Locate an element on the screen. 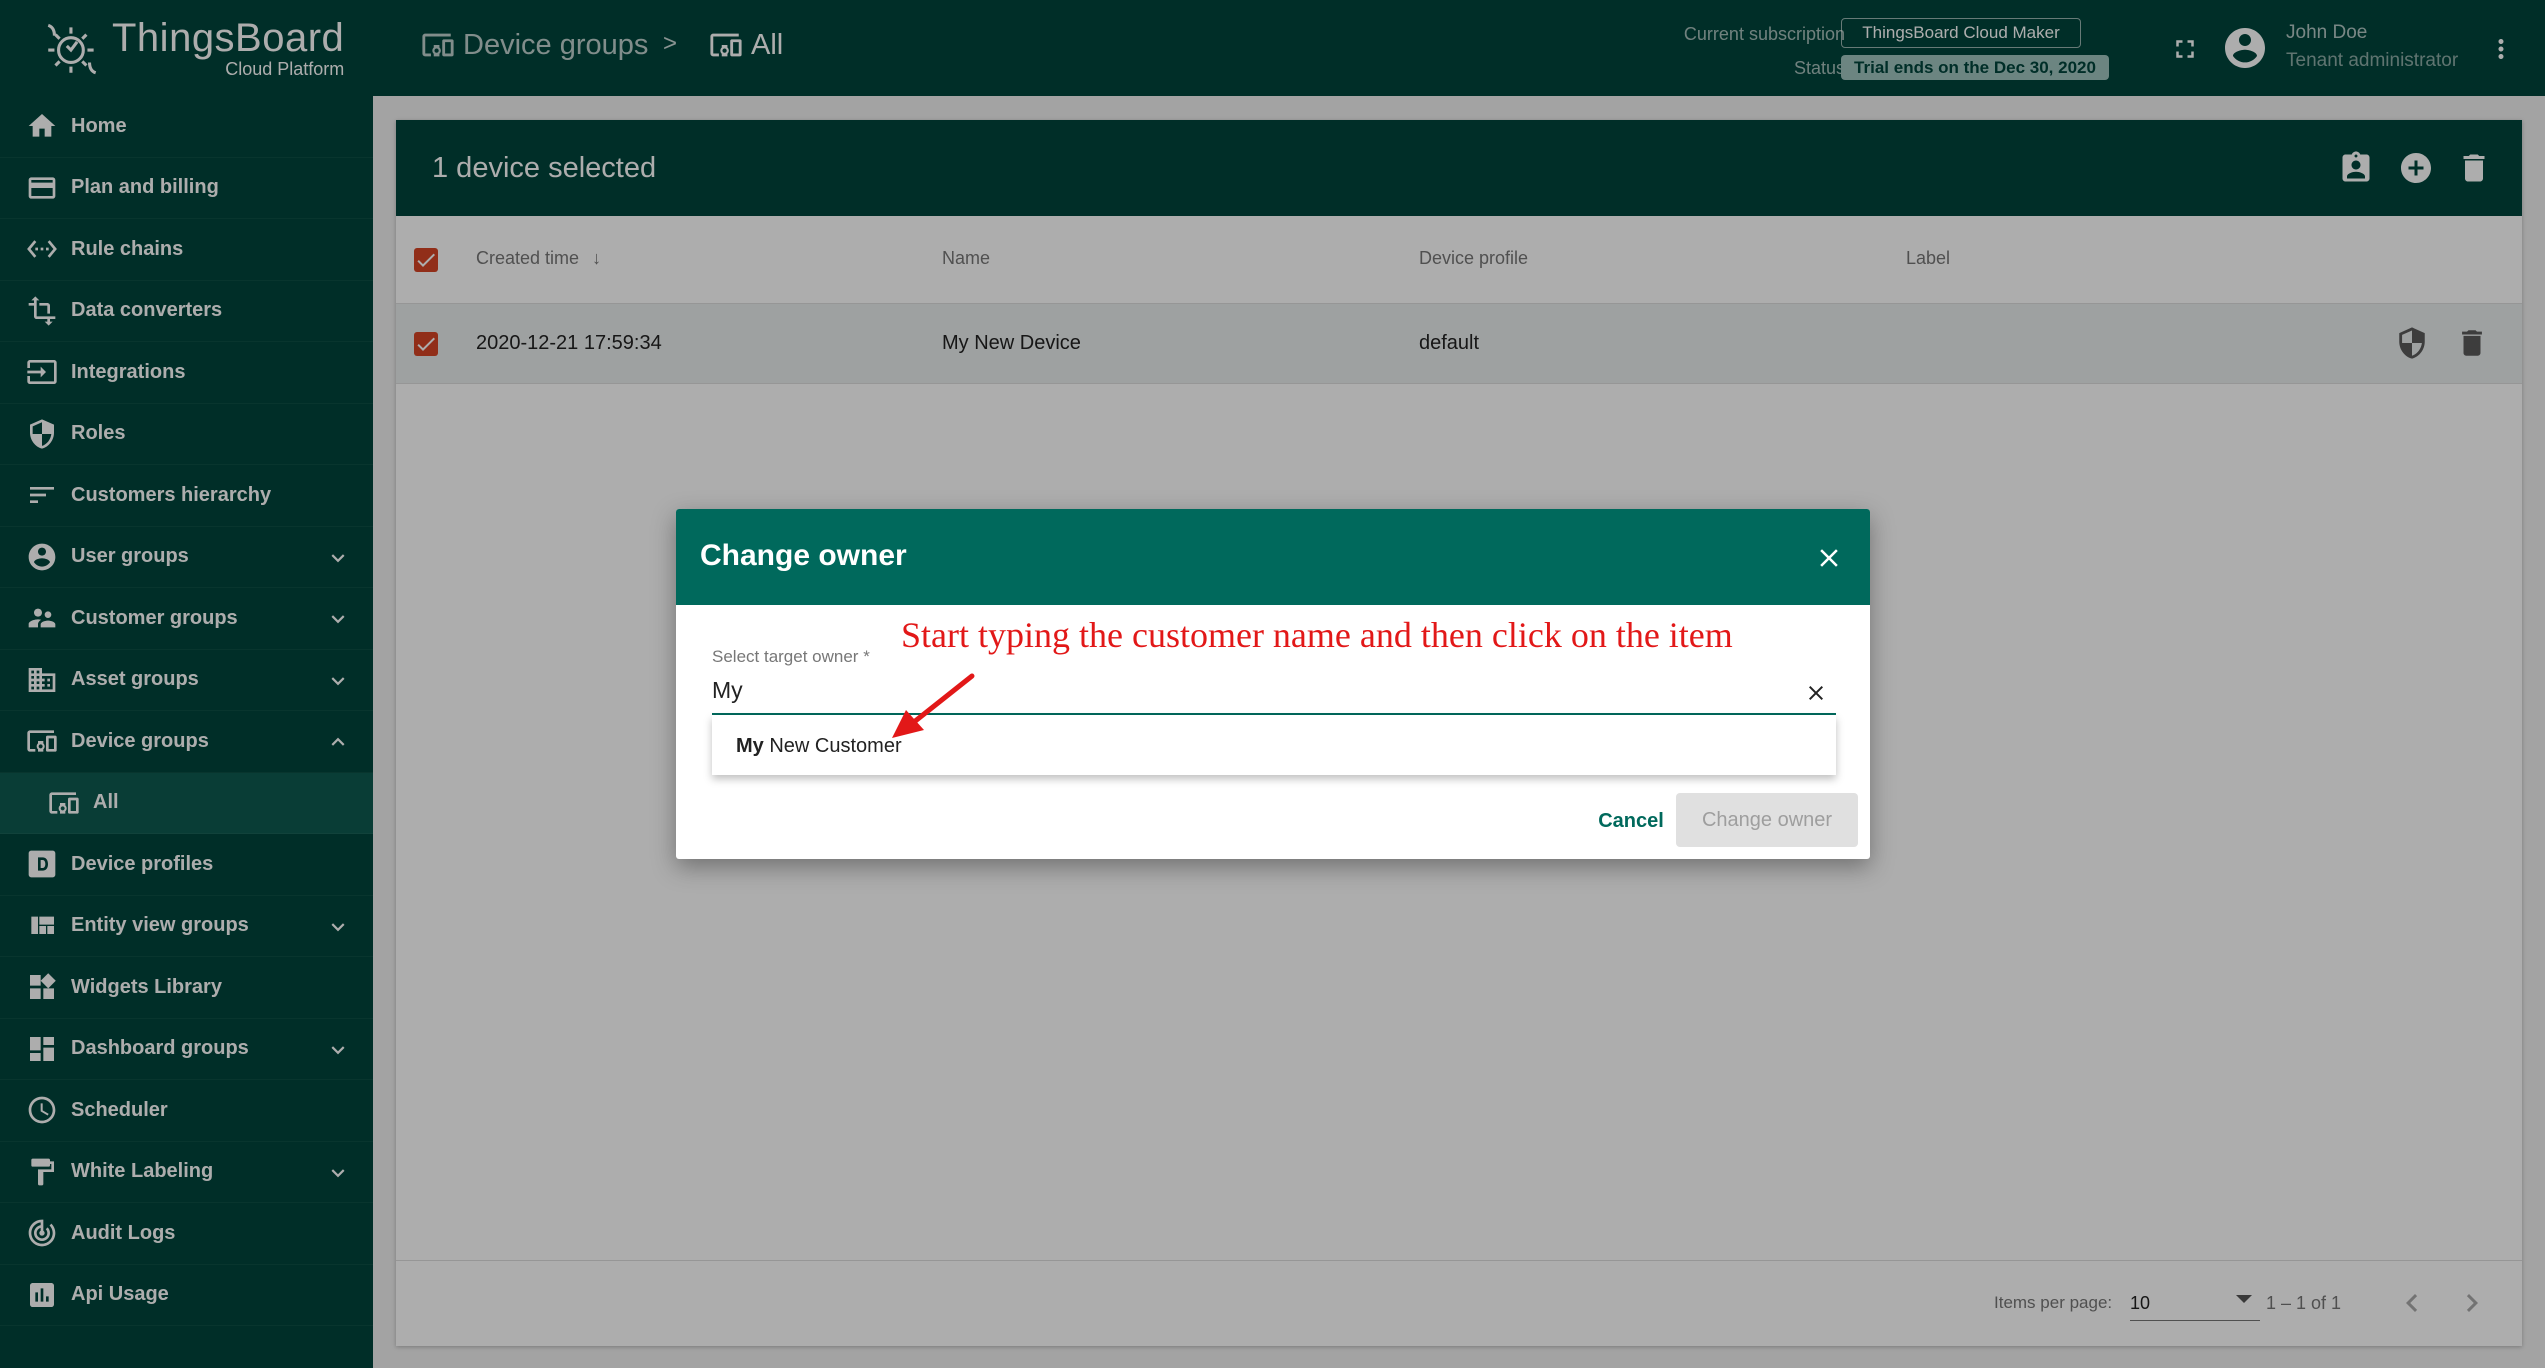  dialog-title: Change owner is located at coordinates (803, 555).